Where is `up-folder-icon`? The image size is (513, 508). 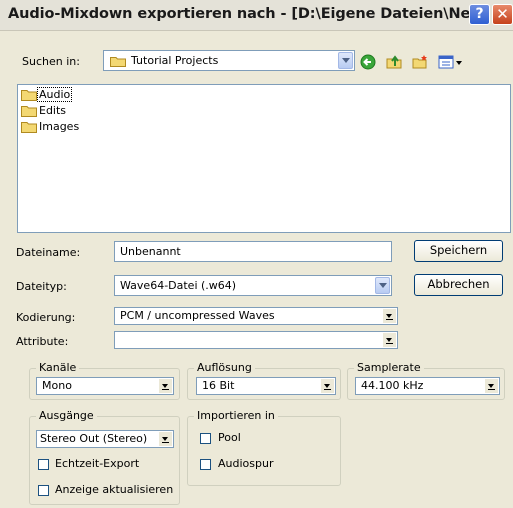 up-folder-icon is located at coordinates (394, 62).